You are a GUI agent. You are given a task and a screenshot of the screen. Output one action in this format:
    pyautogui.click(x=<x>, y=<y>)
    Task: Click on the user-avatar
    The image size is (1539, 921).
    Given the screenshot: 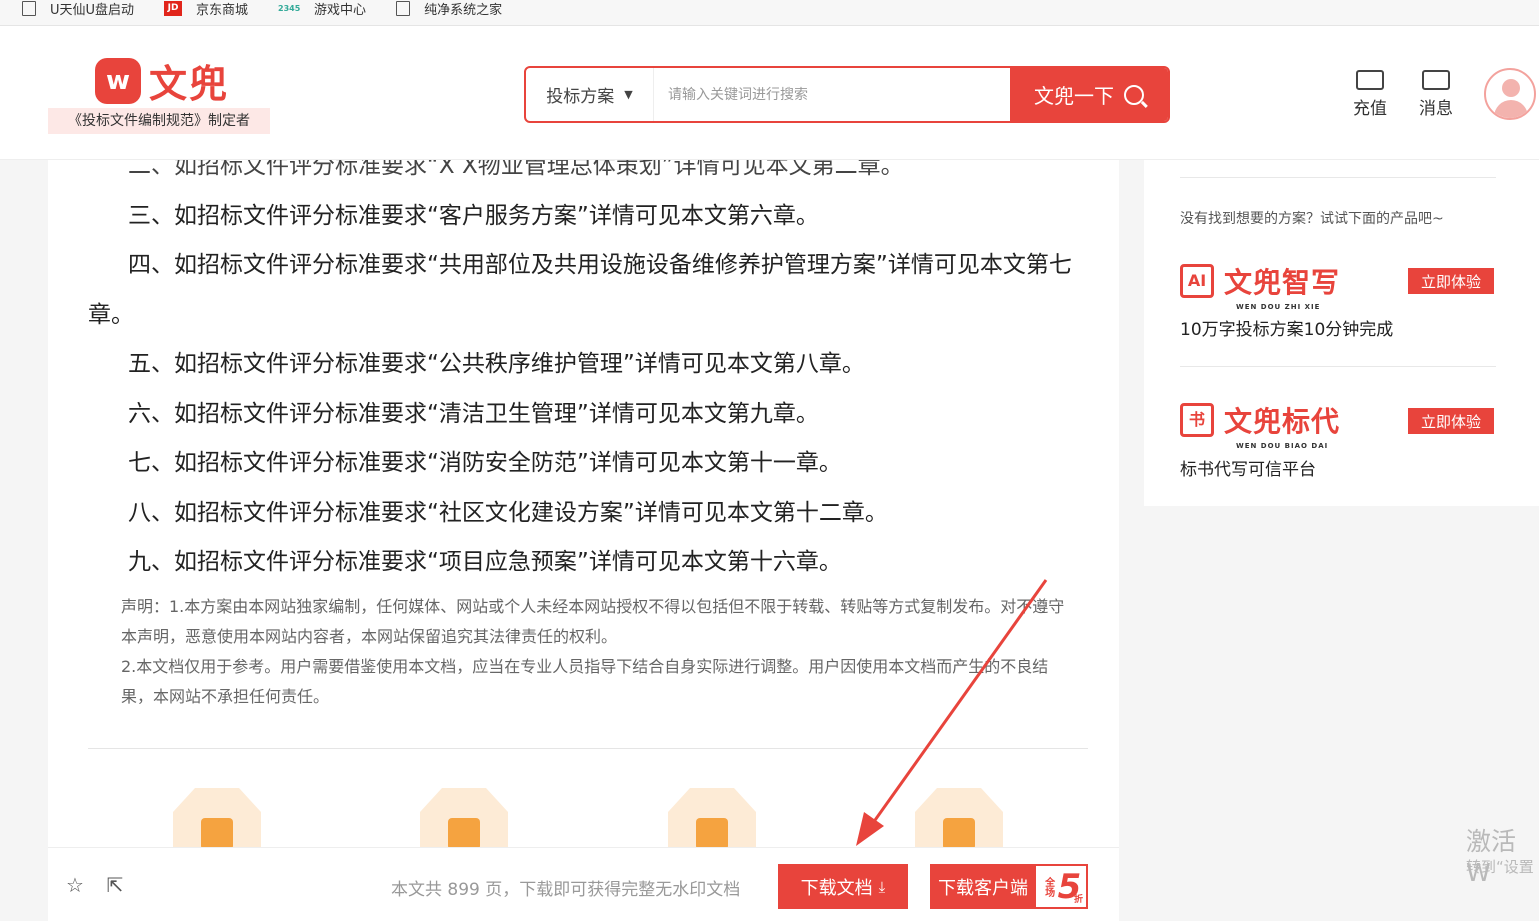 What is the action you would take?
    pyautogui.click(x=1510, y=94)
    